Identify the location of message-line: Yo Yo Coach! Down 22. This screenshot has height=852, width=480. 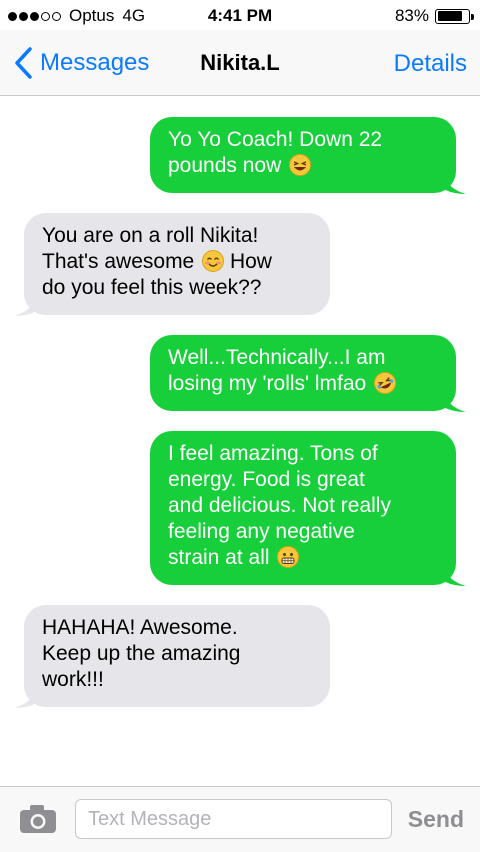
(275, 139).